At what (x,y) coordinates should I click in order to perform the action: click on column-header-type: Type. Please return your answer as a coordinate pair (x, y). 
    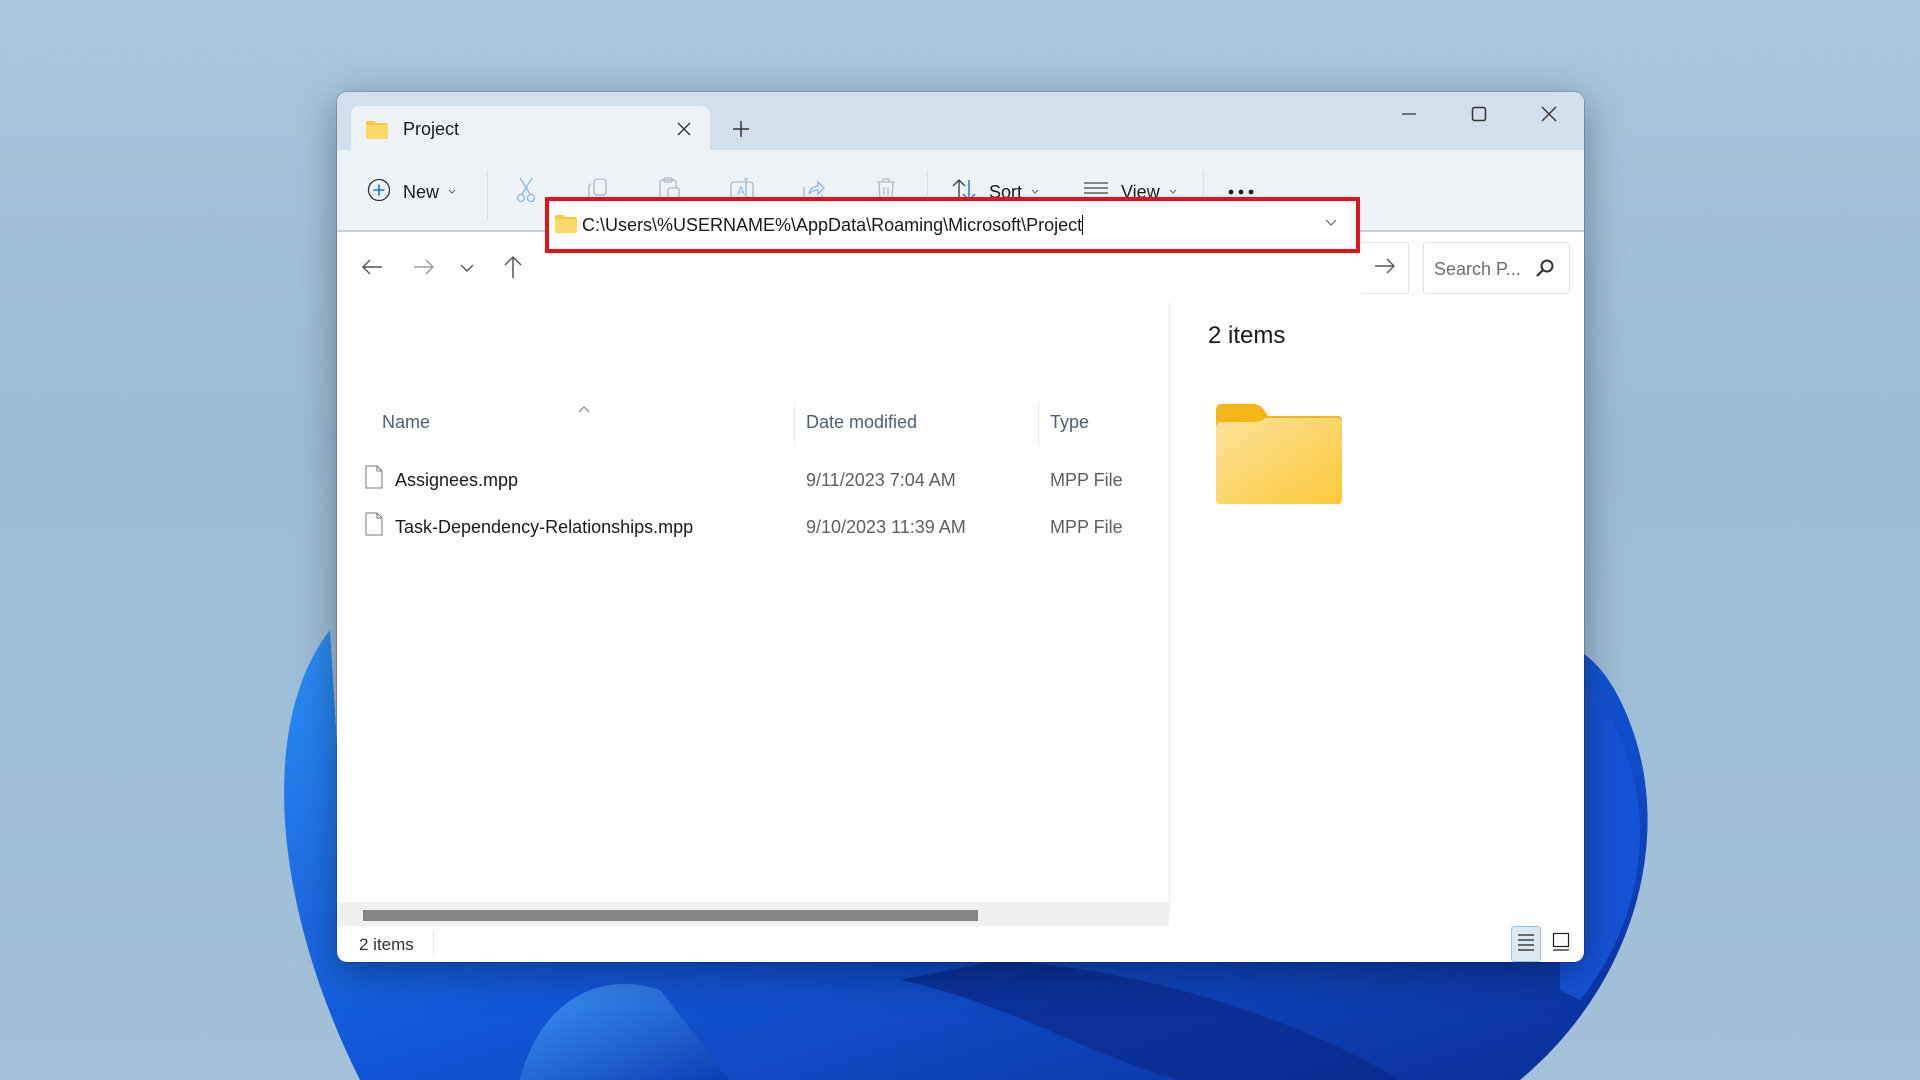
    Looking at the image, I should click on (1069, 422).